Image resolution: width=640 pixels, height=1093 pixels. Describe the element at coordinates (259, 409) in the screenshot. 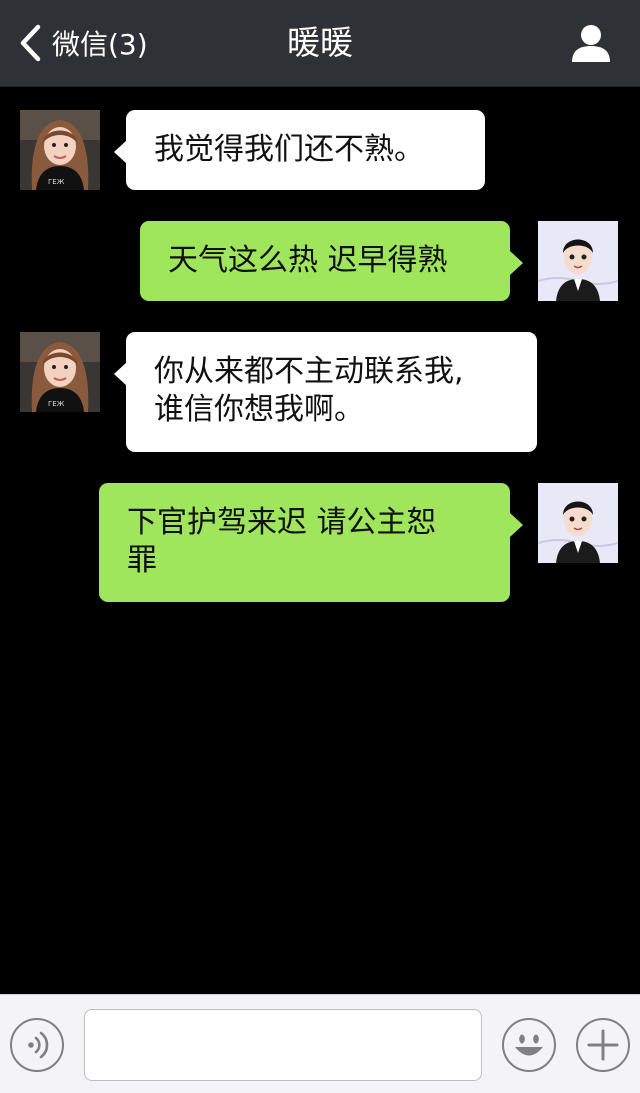

I see `message-text-line: 谁信你想我啊。` at that location.